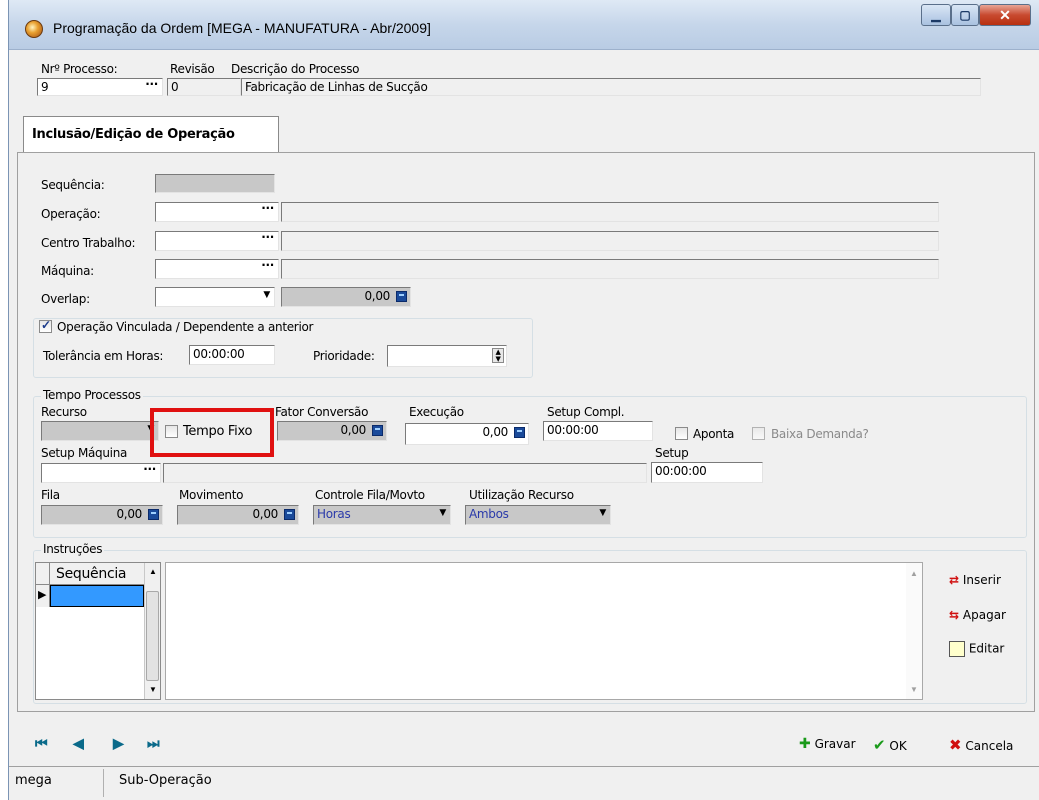  Describe the element at coordinates (495, 432) in the screenshot. I see `execucao-value: 0,00` at that location.